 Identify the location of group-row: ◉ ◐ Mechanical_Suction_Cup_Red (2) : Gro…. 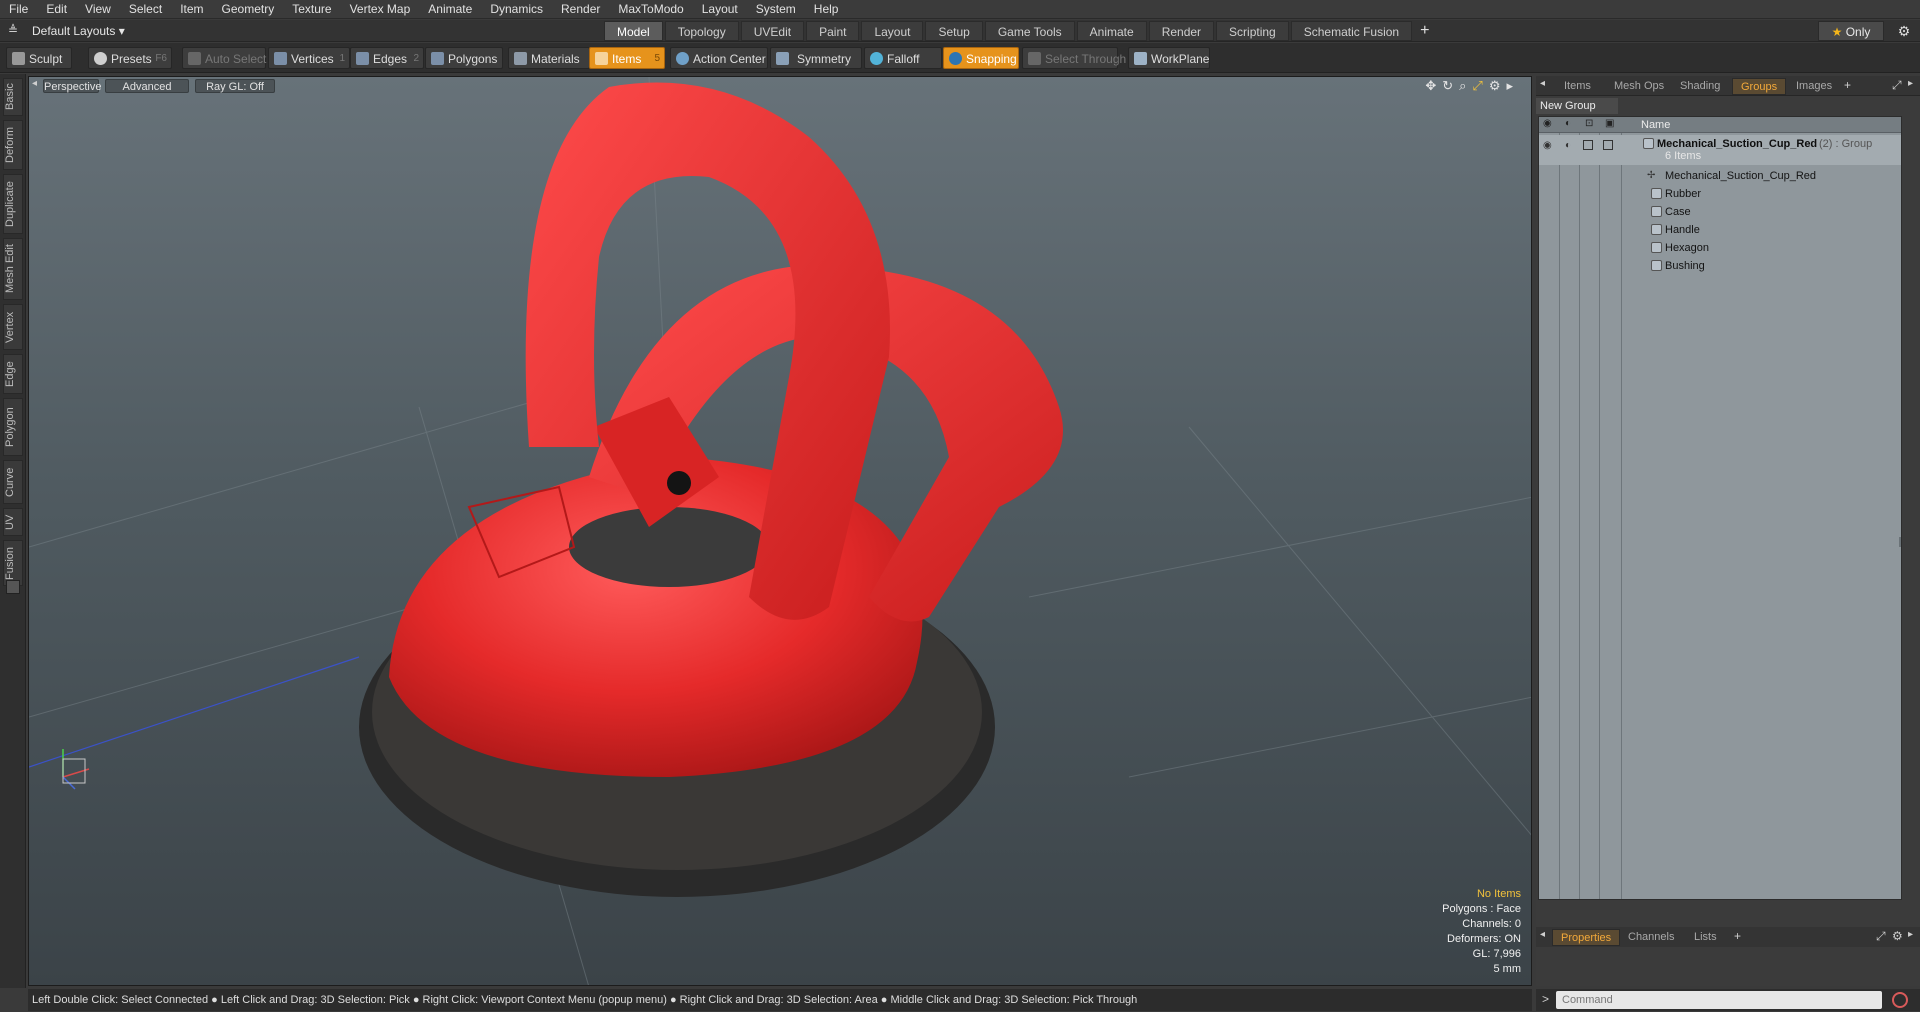
(1720, 150).